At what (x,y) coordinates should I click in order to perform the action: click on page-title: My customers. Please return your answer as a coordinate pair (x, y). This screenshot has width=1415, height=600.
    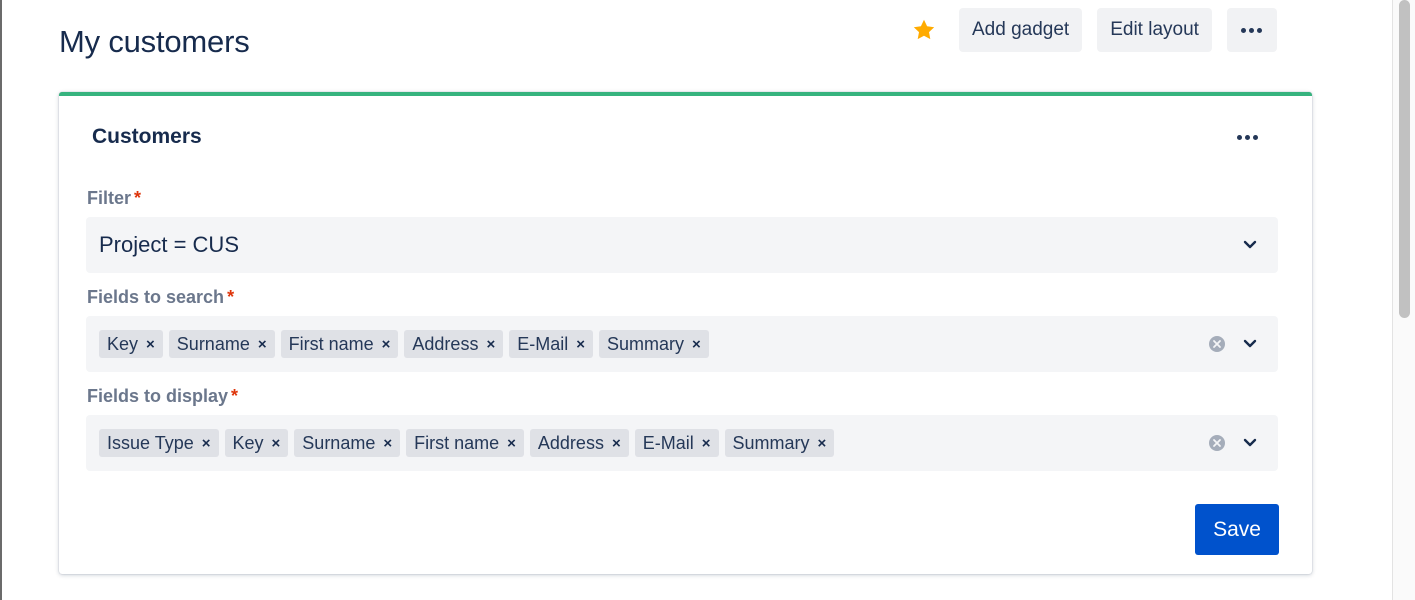
    Looking at the image, I should click on (154, 41).